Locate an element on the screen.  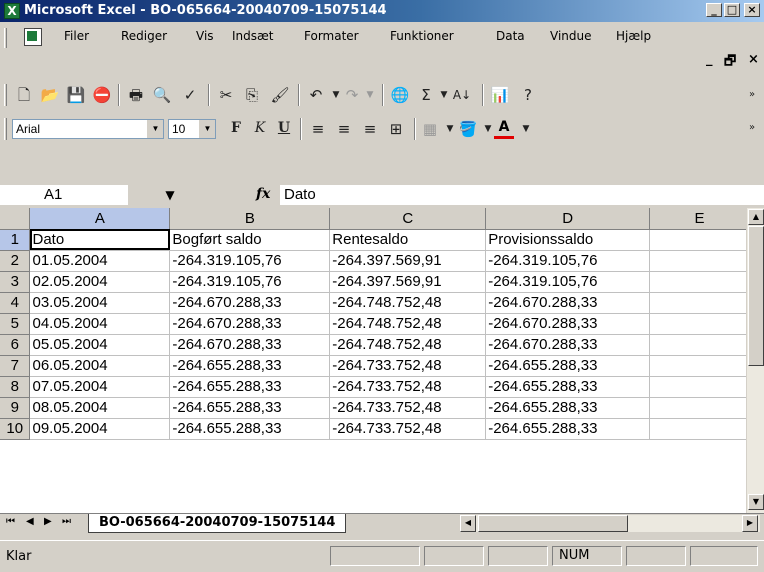
row-header: 8 is located at coordinates (15, 387).